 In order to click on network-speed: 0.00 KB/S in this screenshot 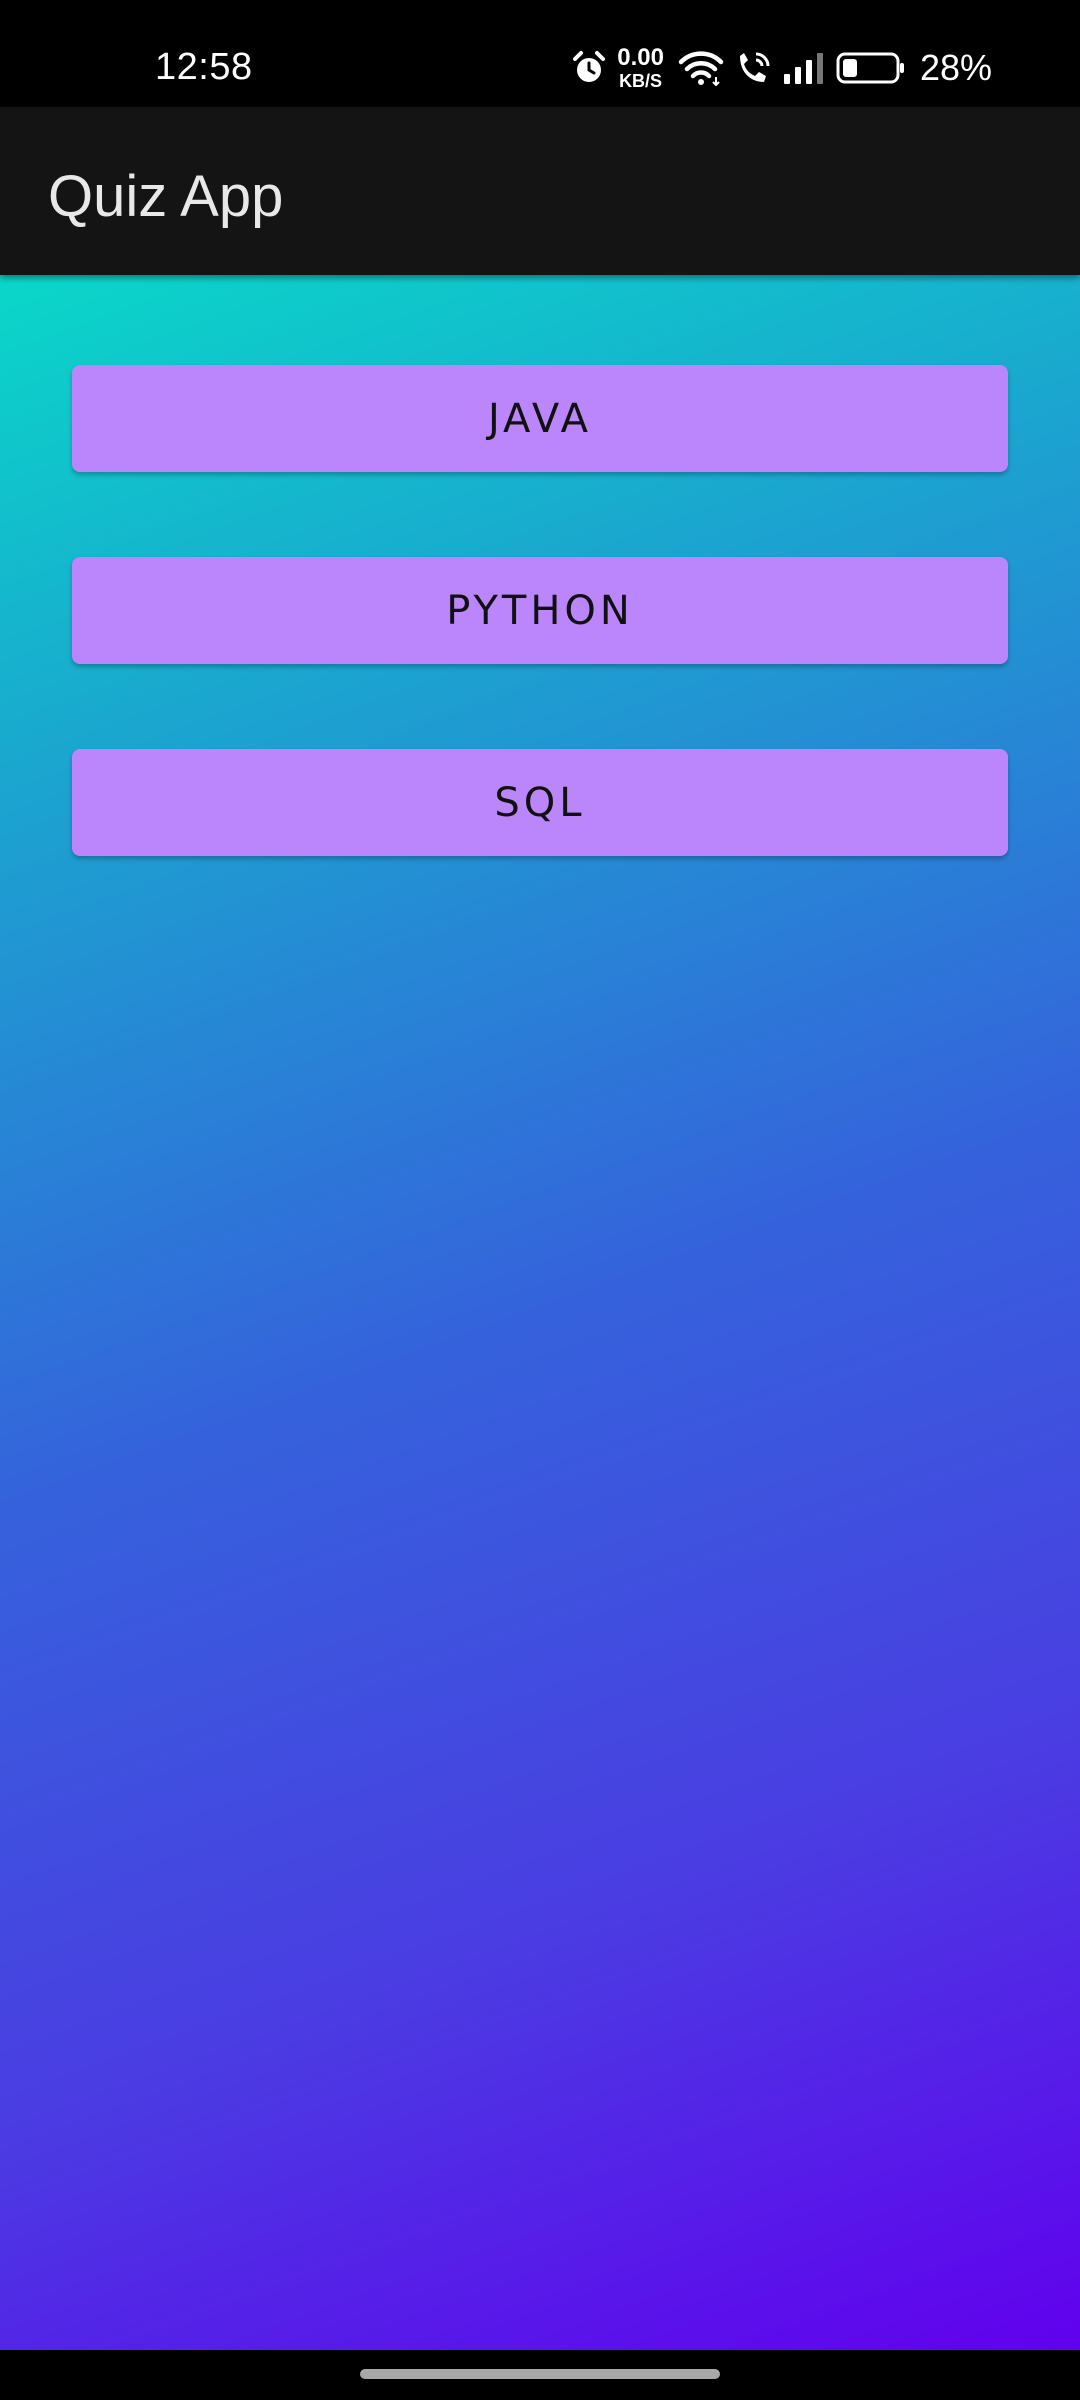, I will do `click(640, 67)`.